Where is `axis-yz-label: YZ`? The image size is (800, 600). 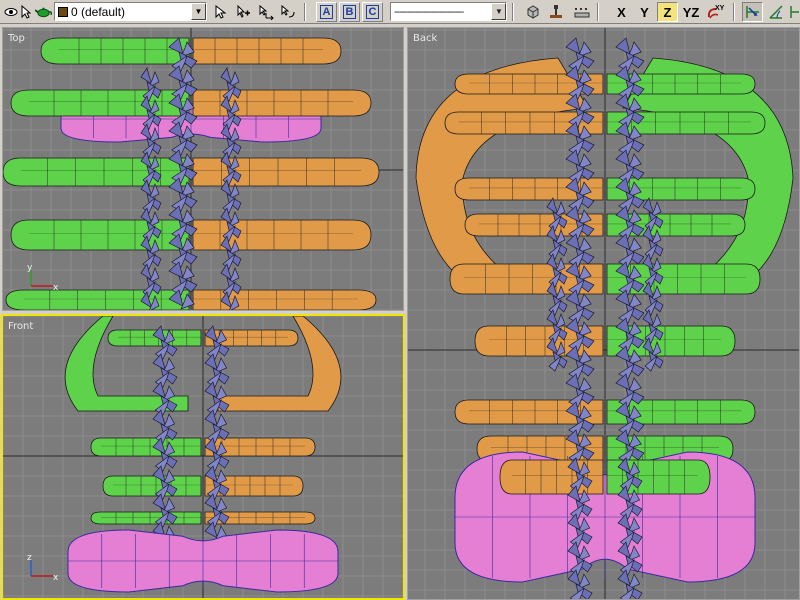 axis-yz-label: YZ is located at coordinates (691, 12).